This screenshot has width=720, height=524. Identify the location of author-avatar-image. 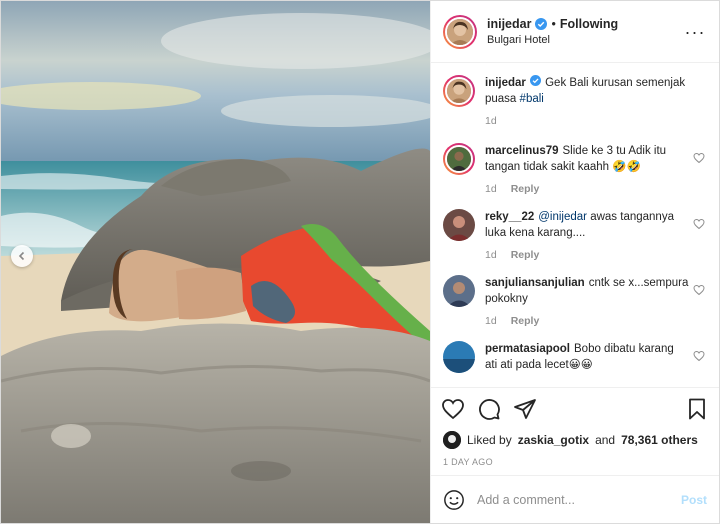
(460, 31).